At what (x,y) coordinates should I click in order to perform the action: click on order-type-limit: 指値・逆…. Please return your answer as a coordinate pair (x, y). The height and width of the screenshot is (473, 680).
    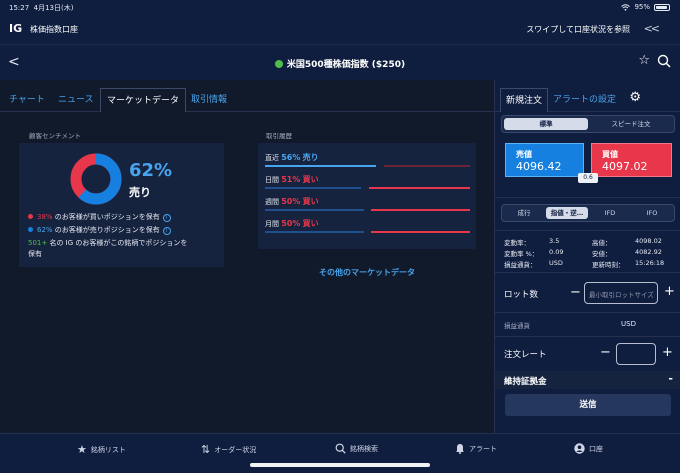
    Looking at the image, I should click on (567, 213).